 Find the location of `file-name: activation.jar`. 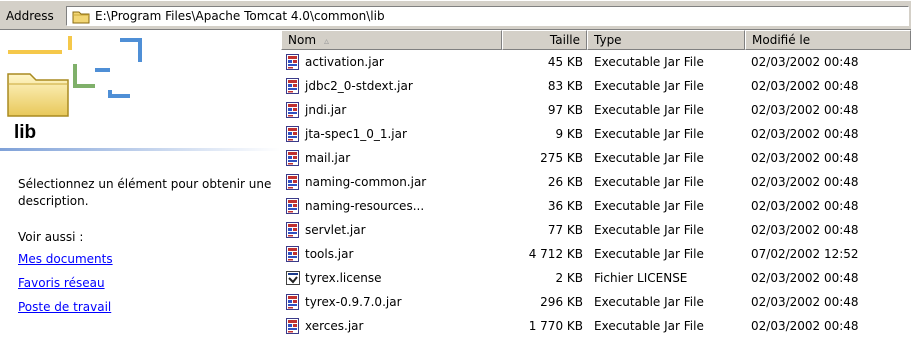

file-name: activation.jar is located at coordinates (344, 62).